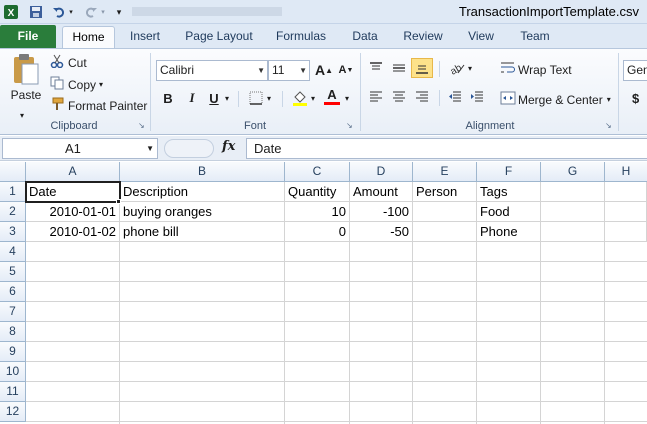 This screenshot has width=647, height=424. Describe the element at coordinates (455, 97) in the screenshot. I see `decrease-indent-icon` at that location.